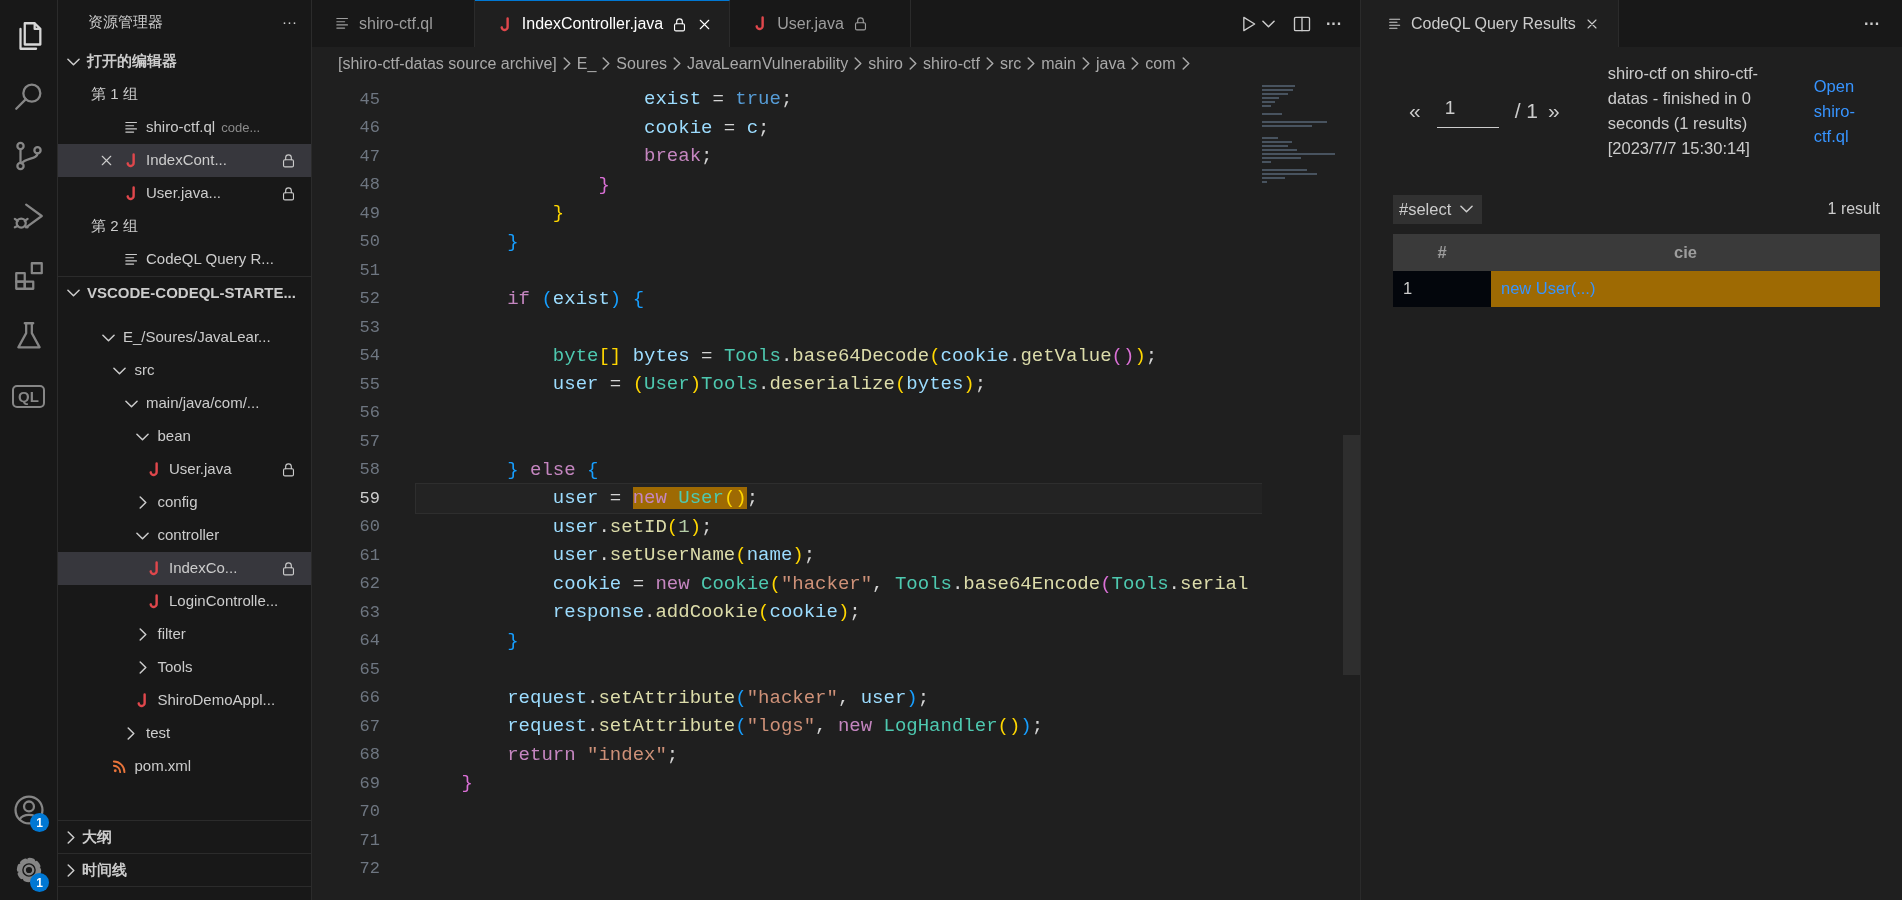 The width and height of the screenshot is (1902, 900). Describe the element at coordinates (369, 356) in the screenshot. I see `line-number: 54` at that location.